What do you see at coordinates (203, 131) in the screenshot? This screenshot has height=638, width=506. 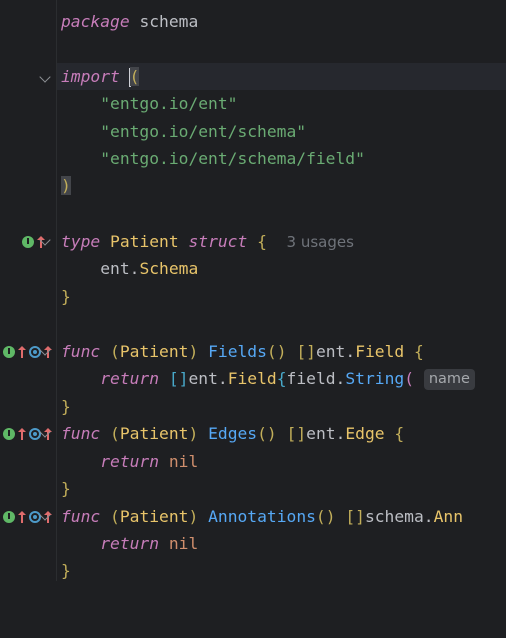 I see `import-string: "entgo.io/ent/schema"` at bounding box center [203, 131].